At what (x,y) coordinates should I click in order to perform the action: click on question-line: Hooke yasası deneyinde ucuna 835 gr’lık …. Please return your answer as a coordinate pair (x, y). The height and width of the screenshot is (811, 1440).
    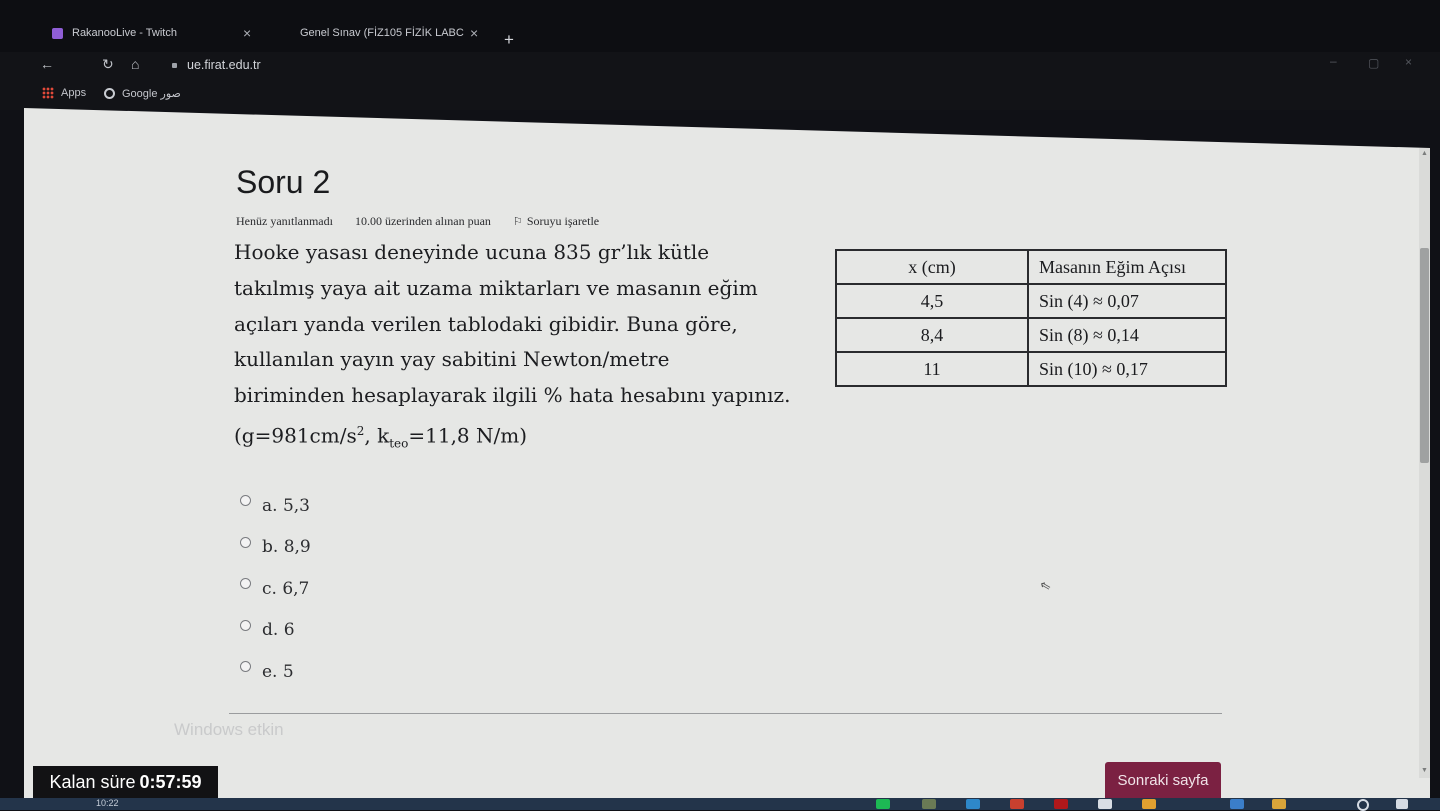
    Looking at the image, I should click on (472, 252).